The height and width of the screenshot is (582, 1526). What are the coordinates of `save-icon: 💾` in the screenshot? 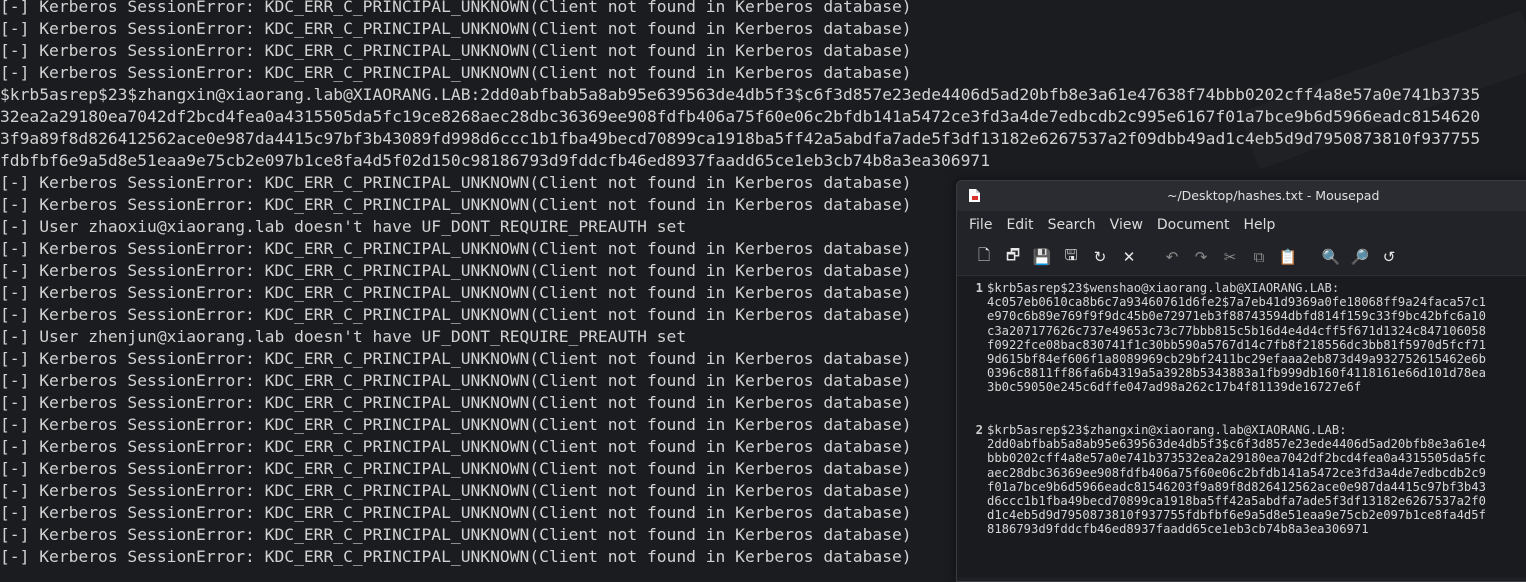 It's located at (1042, 257).